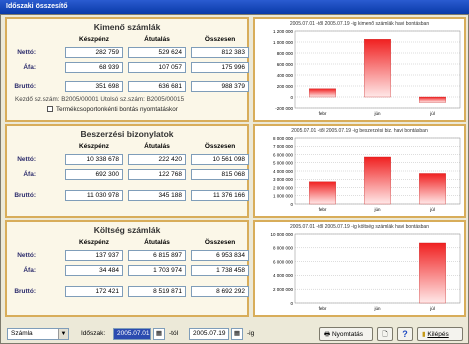  I want to click on help-button: ?, so click(405, 334).